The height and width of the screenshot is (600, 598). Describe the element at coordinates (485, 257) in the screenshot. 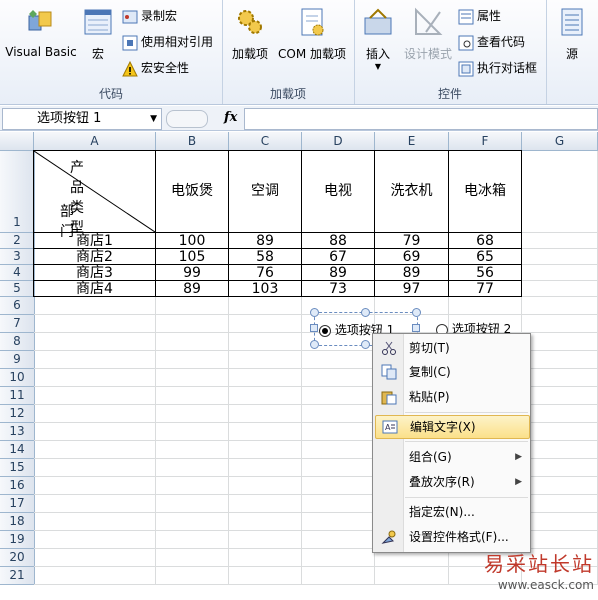

I see `sales-value: 65` at that location.